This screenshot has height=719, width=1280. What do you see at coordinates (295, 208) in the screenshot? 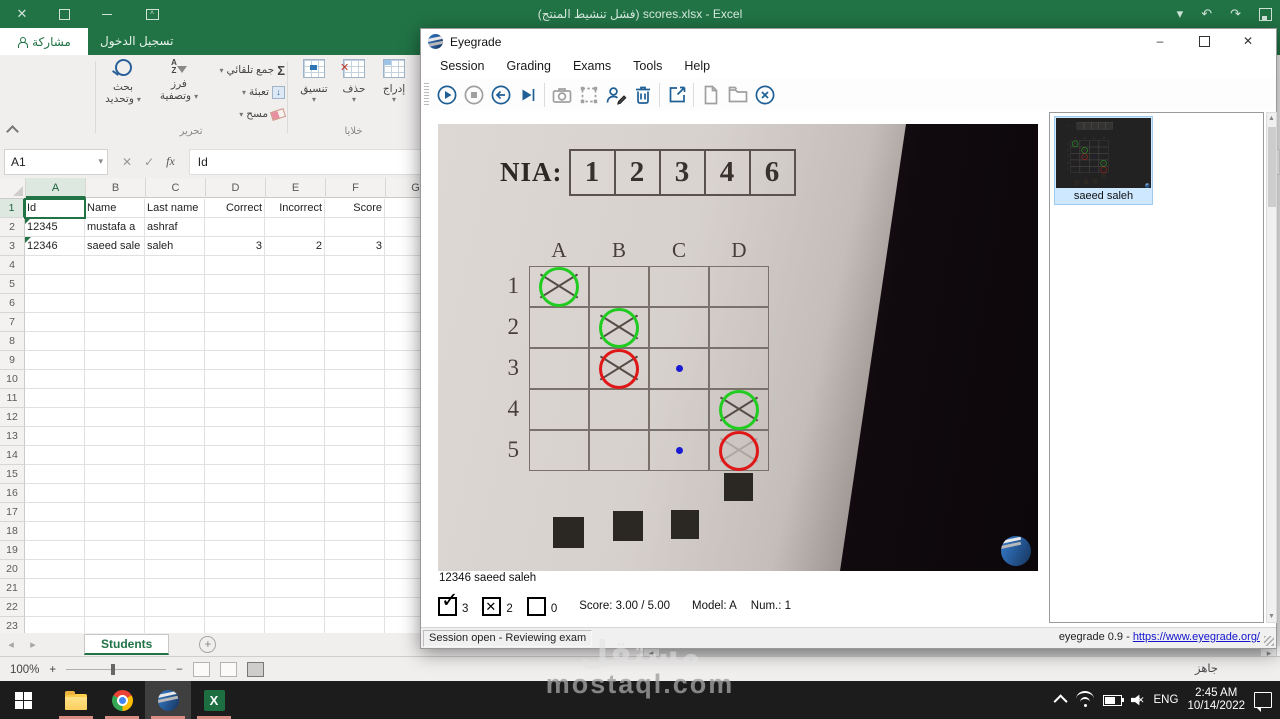
I see `cell-E1: Incorrect` at bounding box center [295, 208].